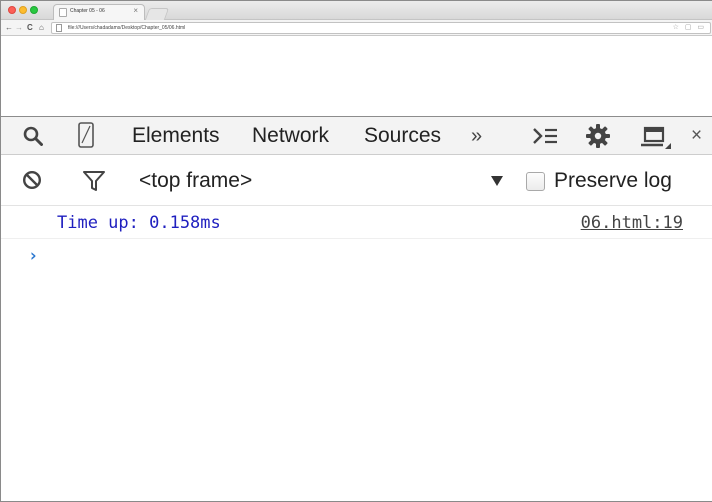 The height and width of the screenshot is (502, 712). I want to click on reload-icon: C, so click(30, 28).